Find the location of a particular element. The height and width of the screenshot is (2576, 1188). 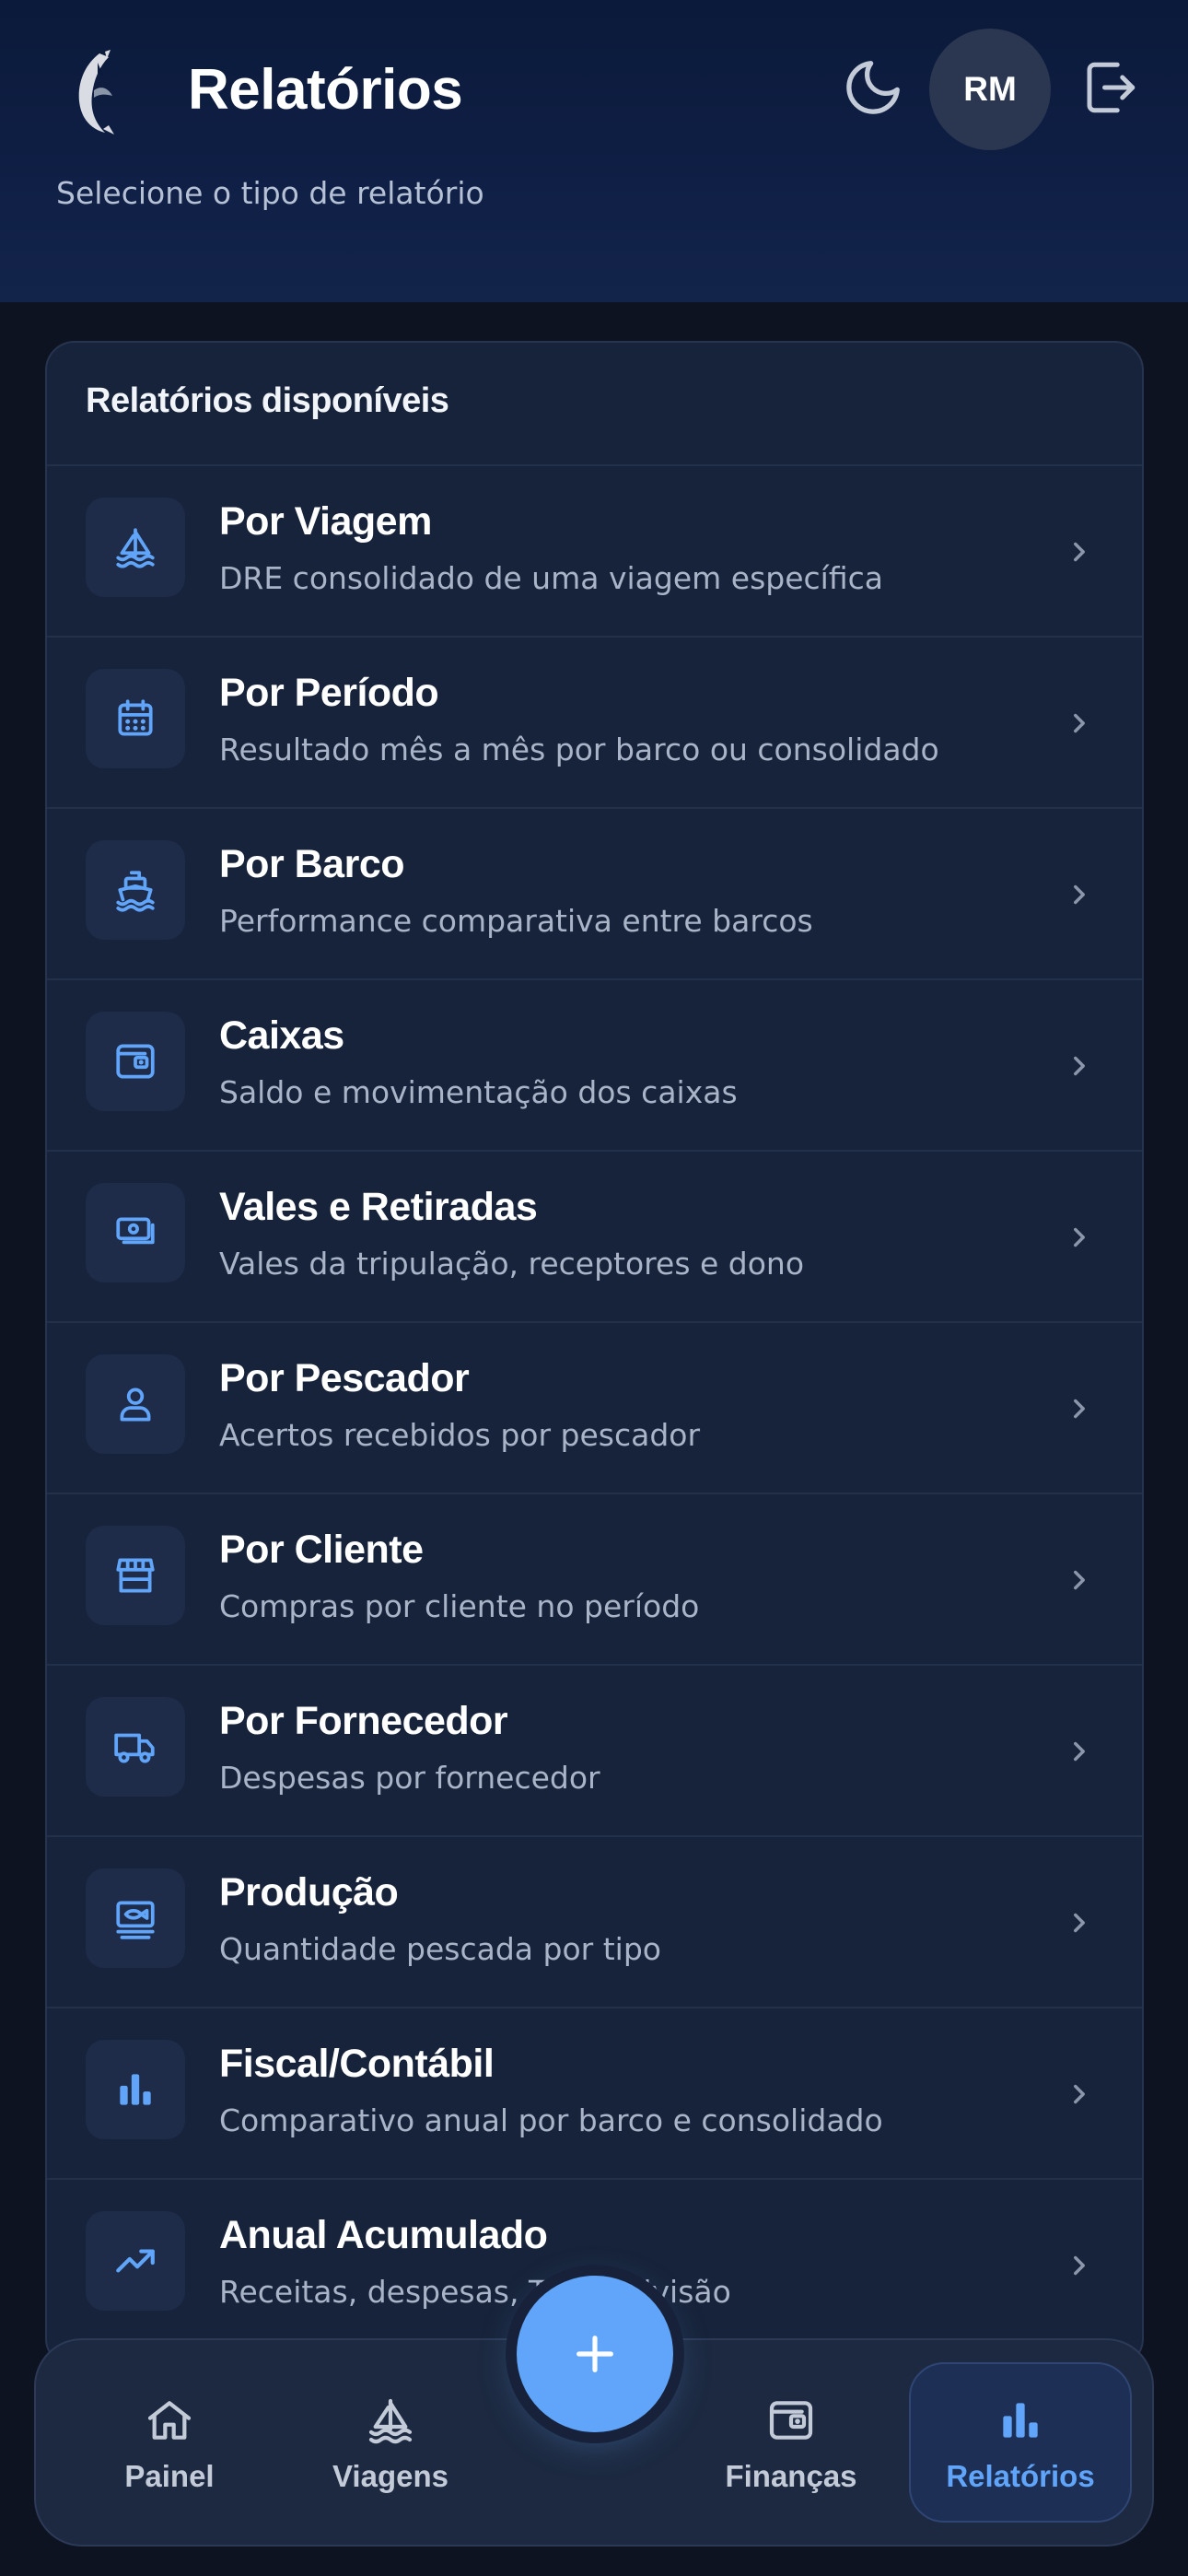

moon-icon is located at coordinates (873, 87).